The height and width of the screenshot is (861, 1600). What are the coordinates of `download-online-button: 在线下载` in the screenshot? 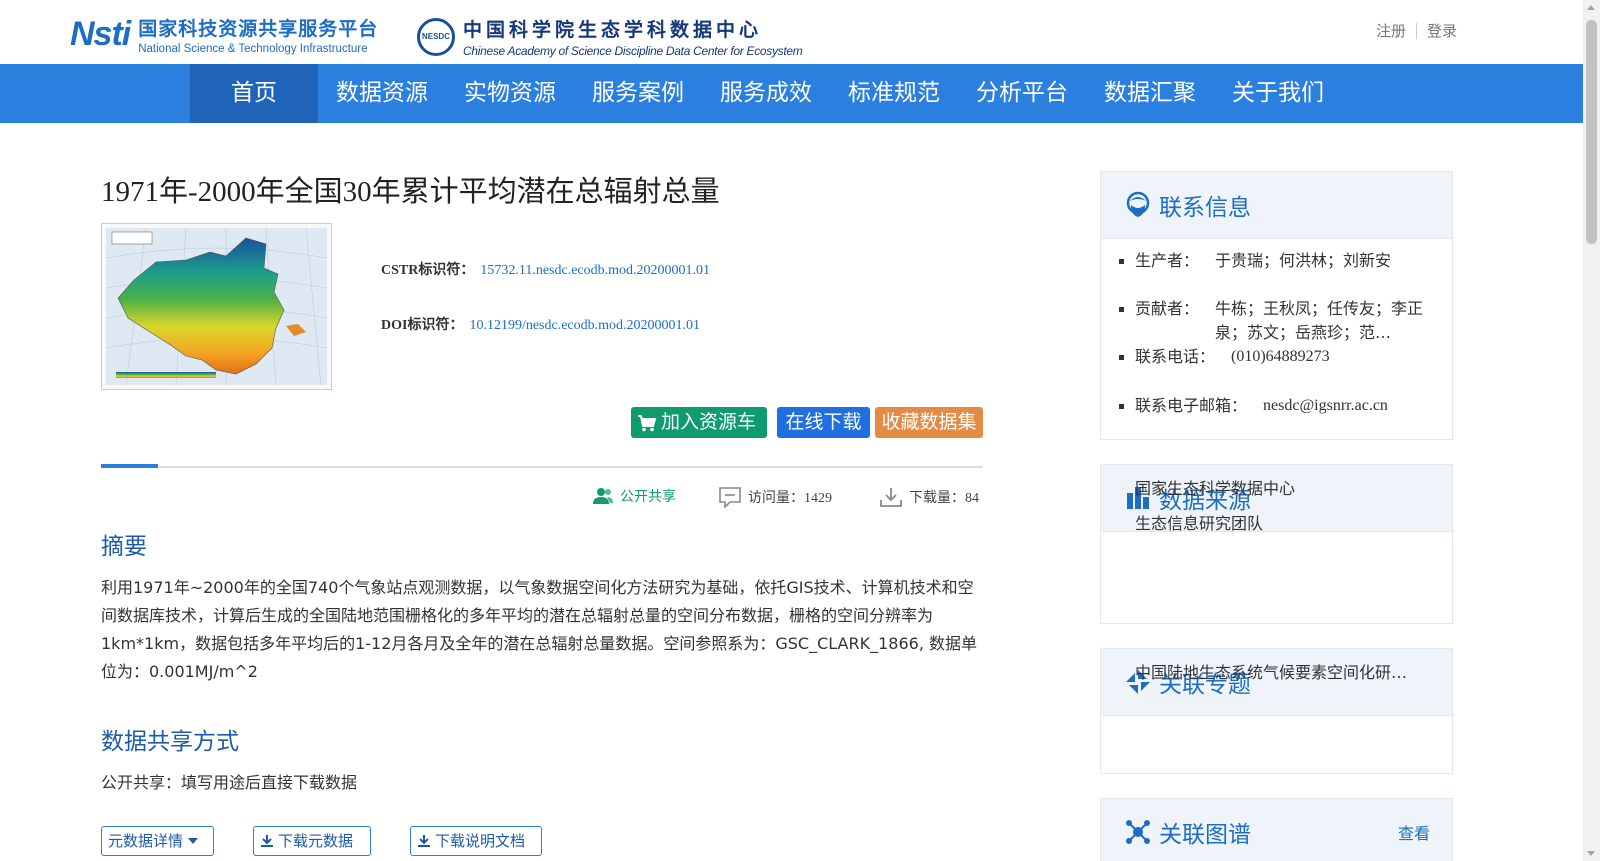 It's located at (823, 422).